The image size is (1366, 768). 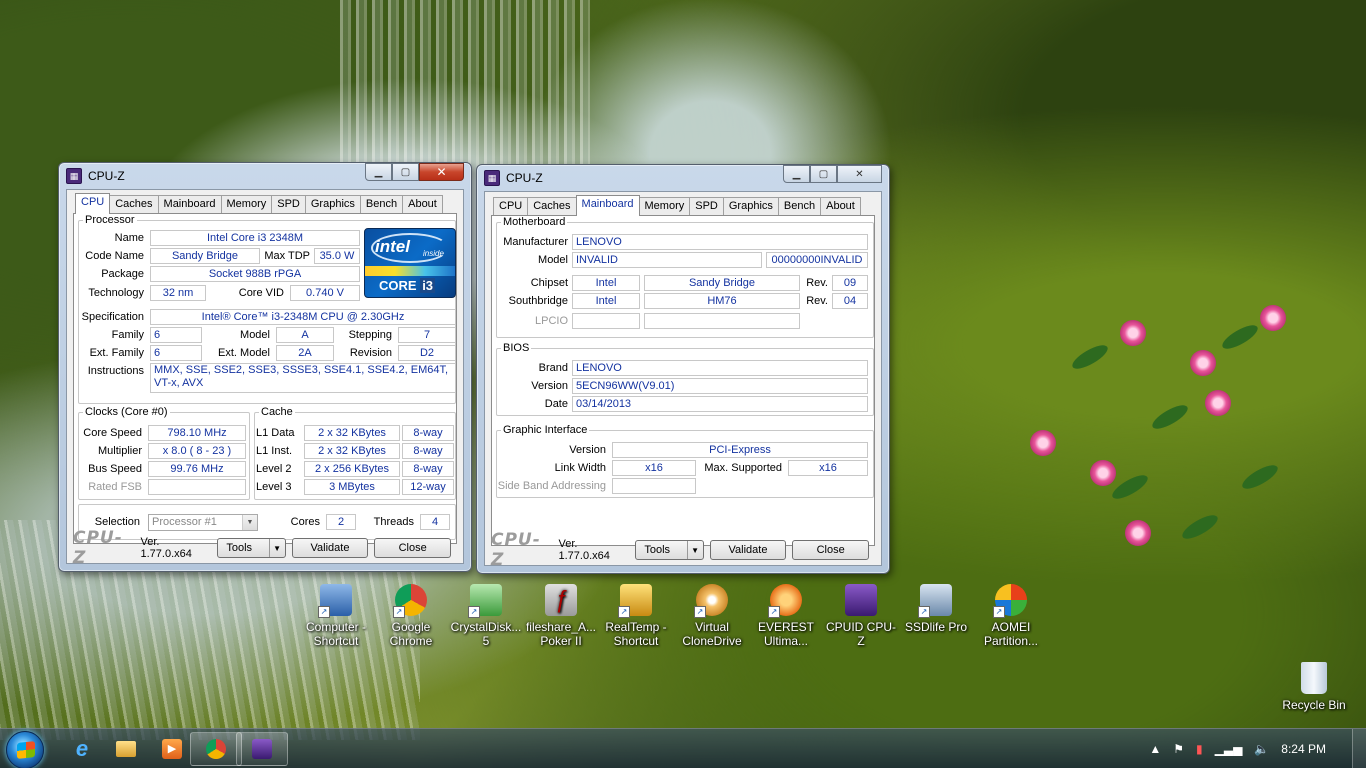 I want to click on ext-model-value: 2A, so click(x=305, y=353).